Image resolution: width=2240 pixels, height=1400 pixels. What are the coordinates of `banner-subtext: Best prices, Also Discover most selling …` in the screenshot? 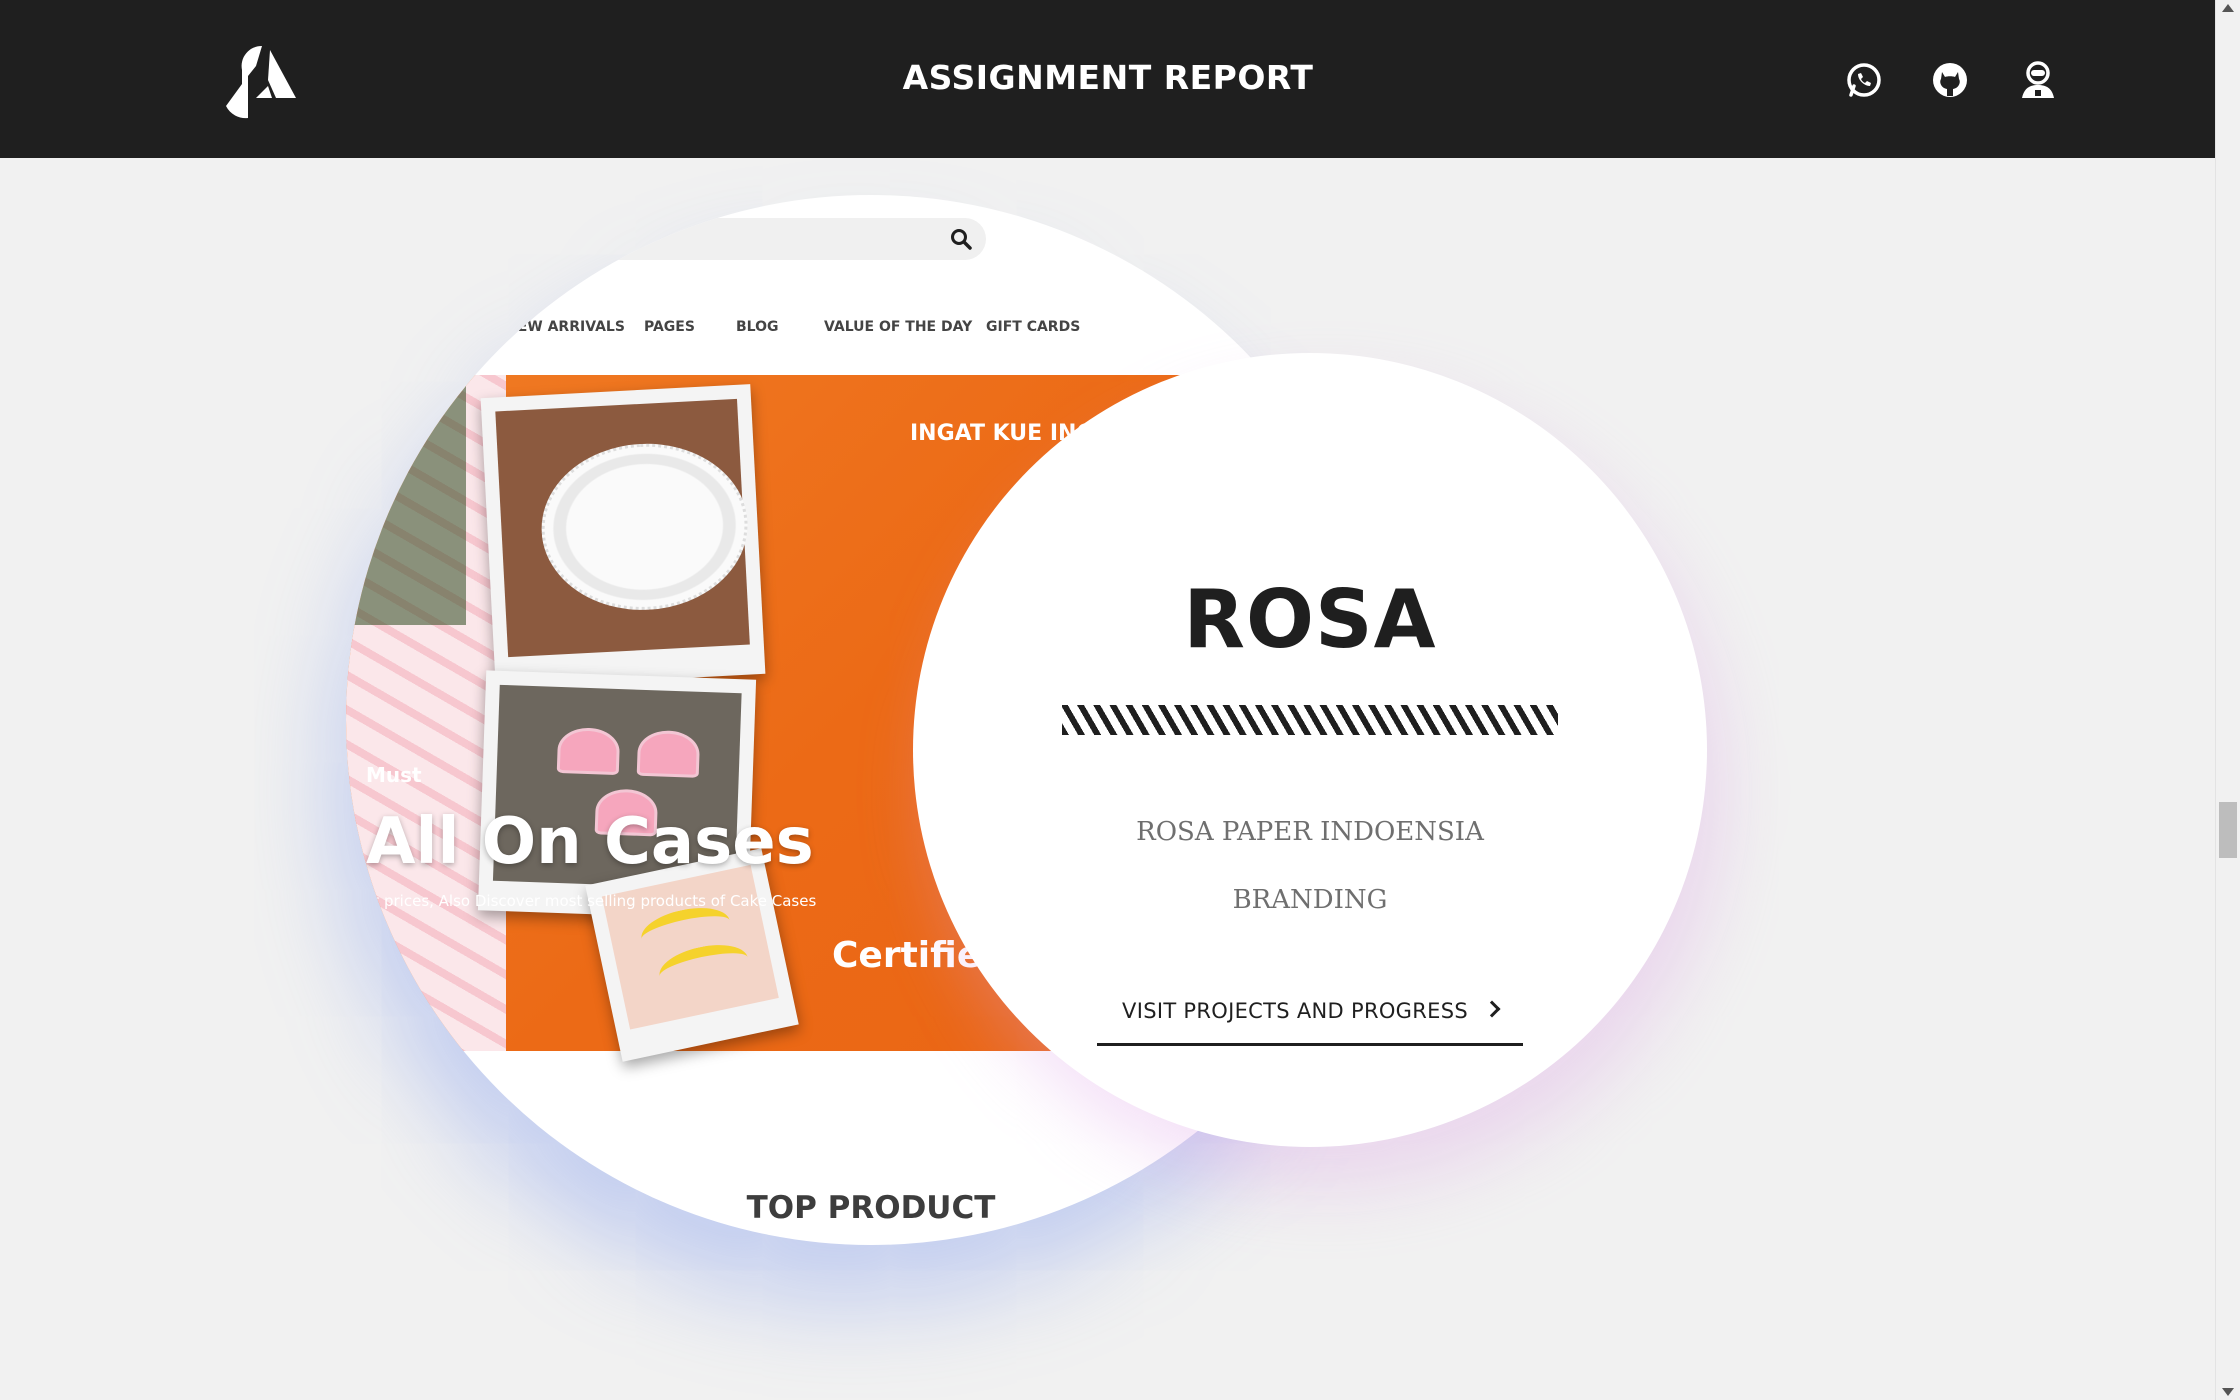 It's located at (581, 901).